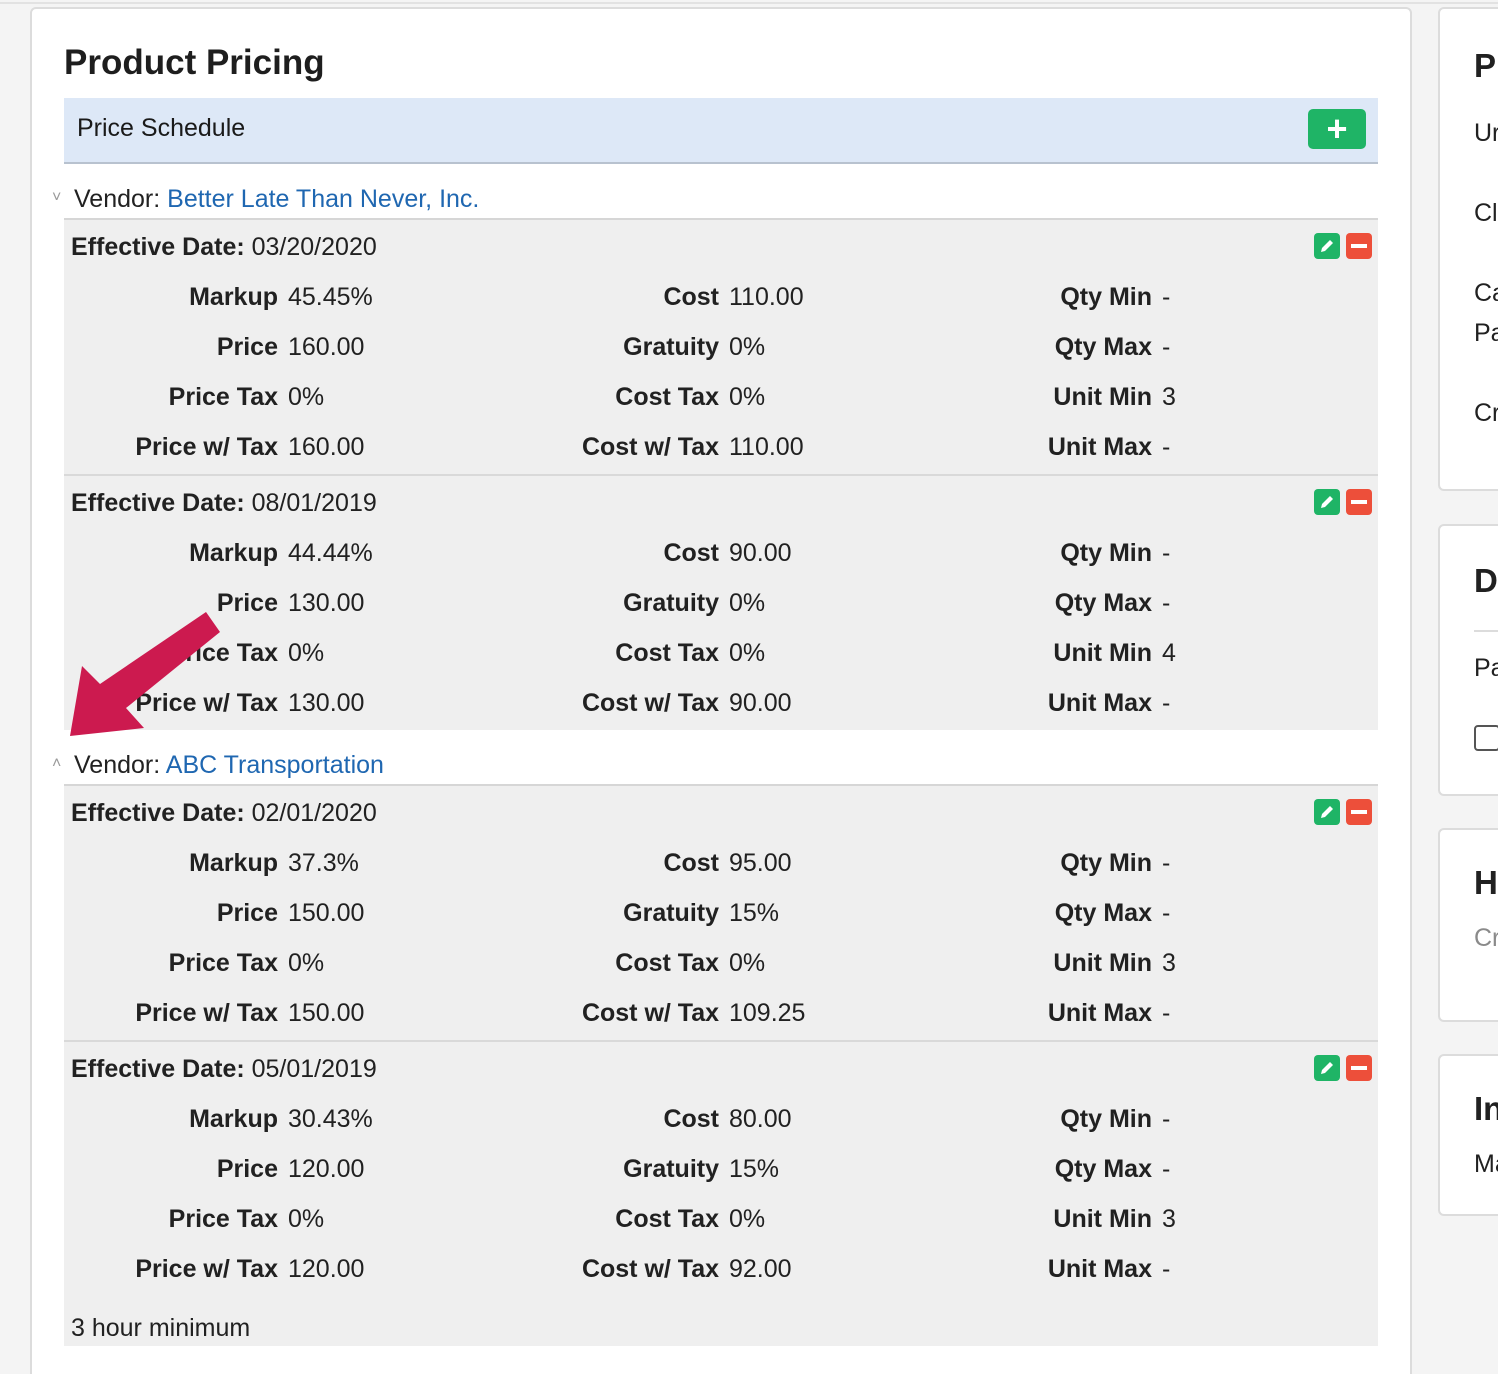 Image resolution: width=1498 pixels, height=1374 pixels. I want to click on side-card-title: De, so click(1486, 580).